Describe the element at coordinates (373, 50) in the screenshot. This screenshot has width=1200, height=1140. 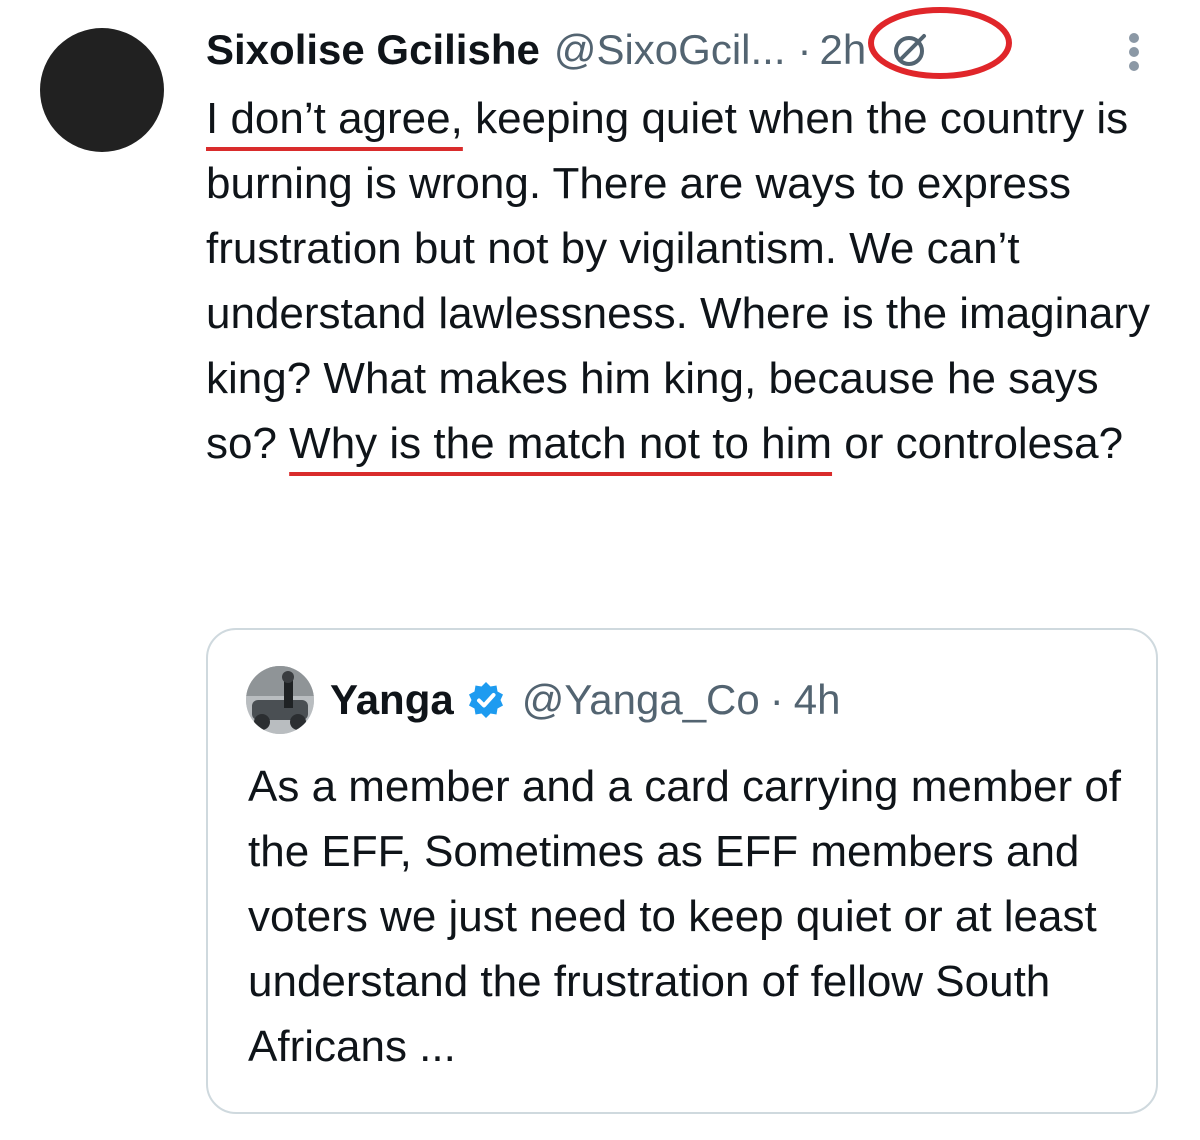
I see `author-name: Sixolise Gcilishe` at that location.